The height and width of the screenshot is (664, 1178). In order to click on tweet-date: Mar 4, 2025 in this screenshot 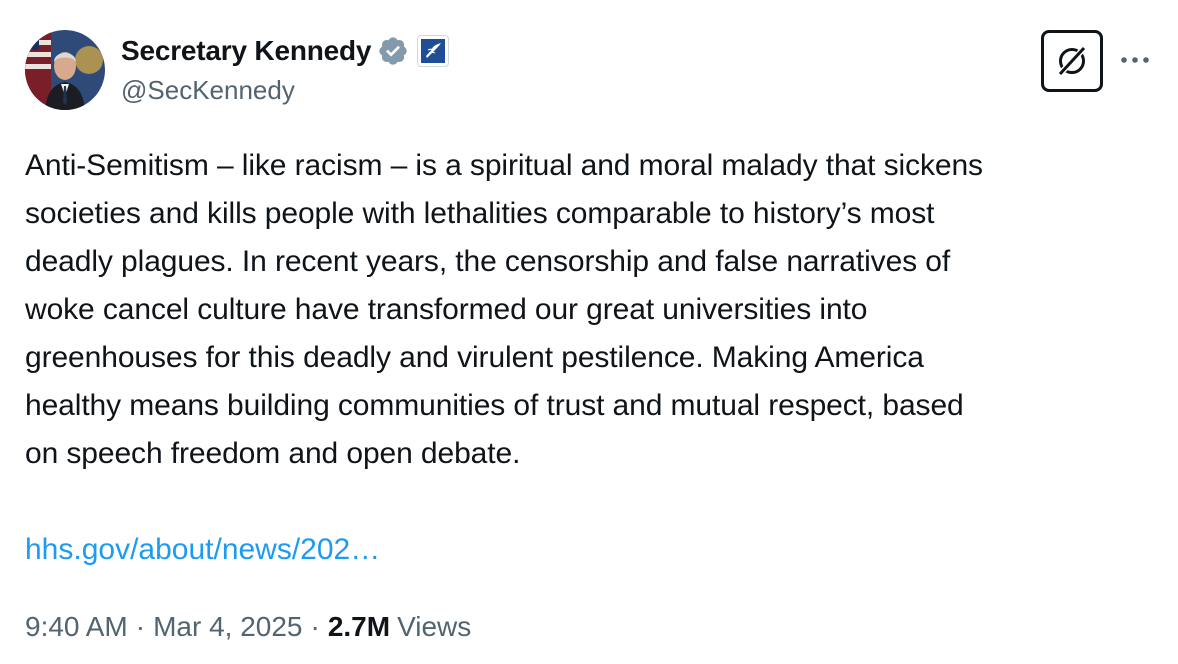, I will do `click(227, 627)`.